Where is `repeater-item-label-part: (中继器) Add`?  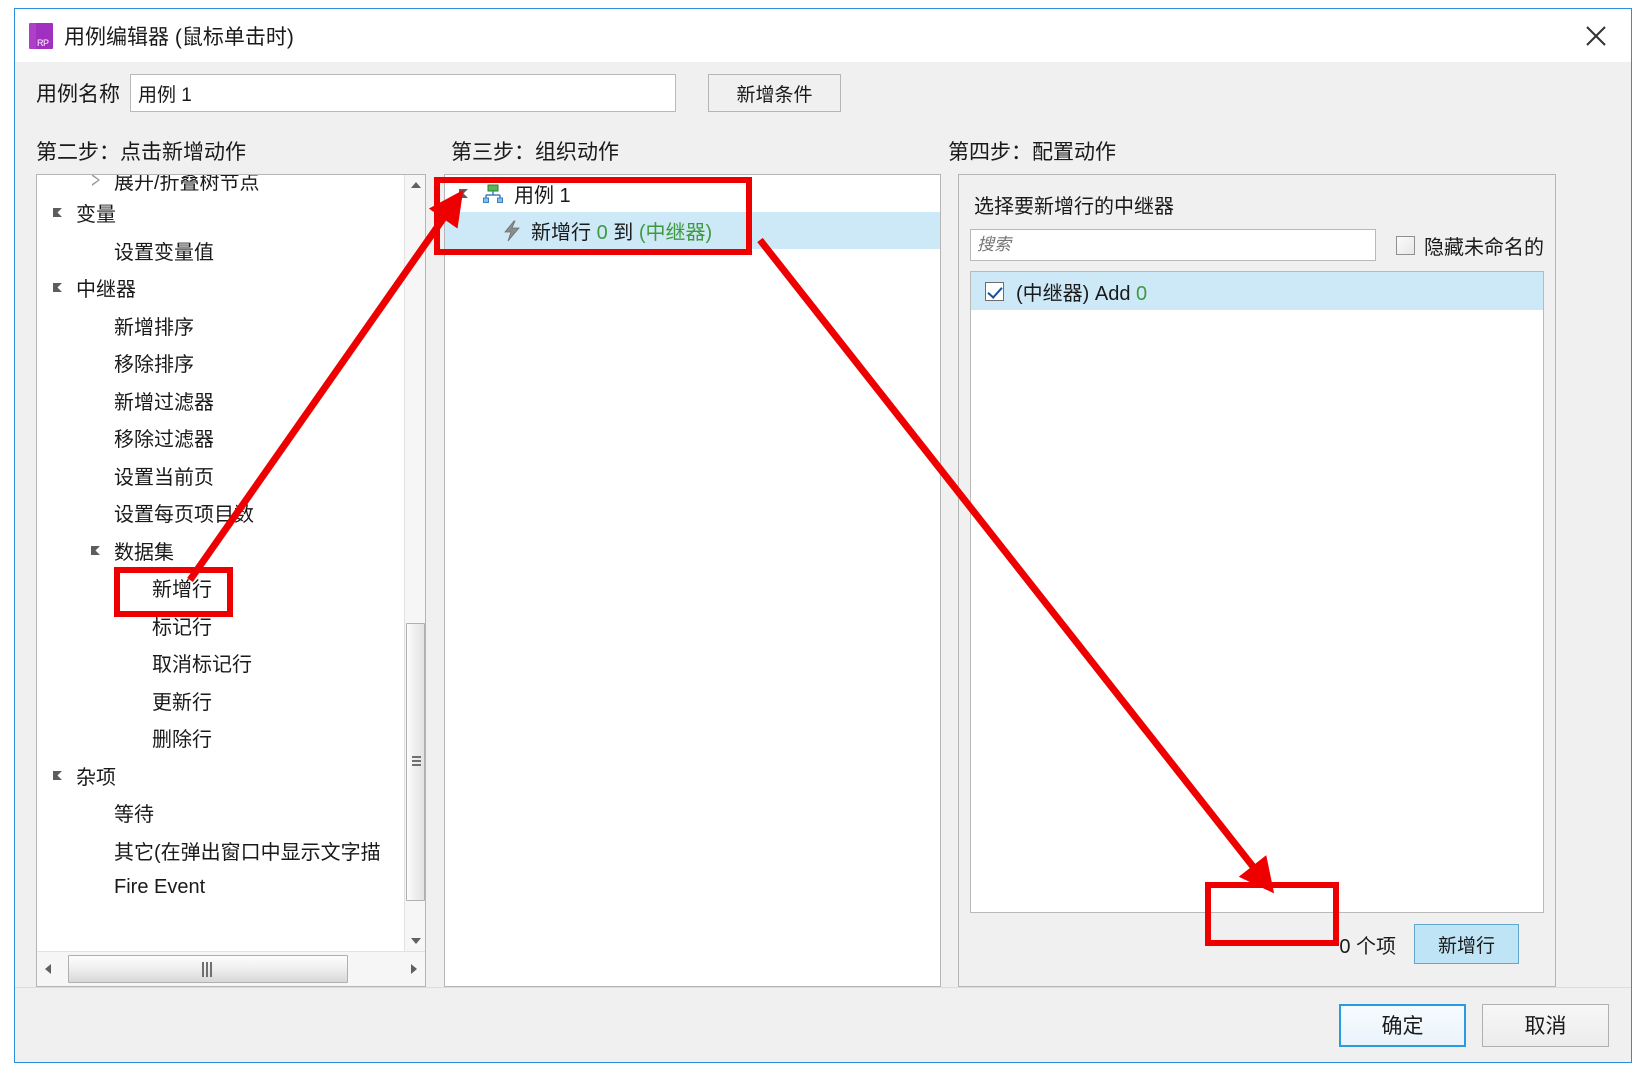 repeater-item-label-part: (中继器) Add is located at coordinates (1076, 293).